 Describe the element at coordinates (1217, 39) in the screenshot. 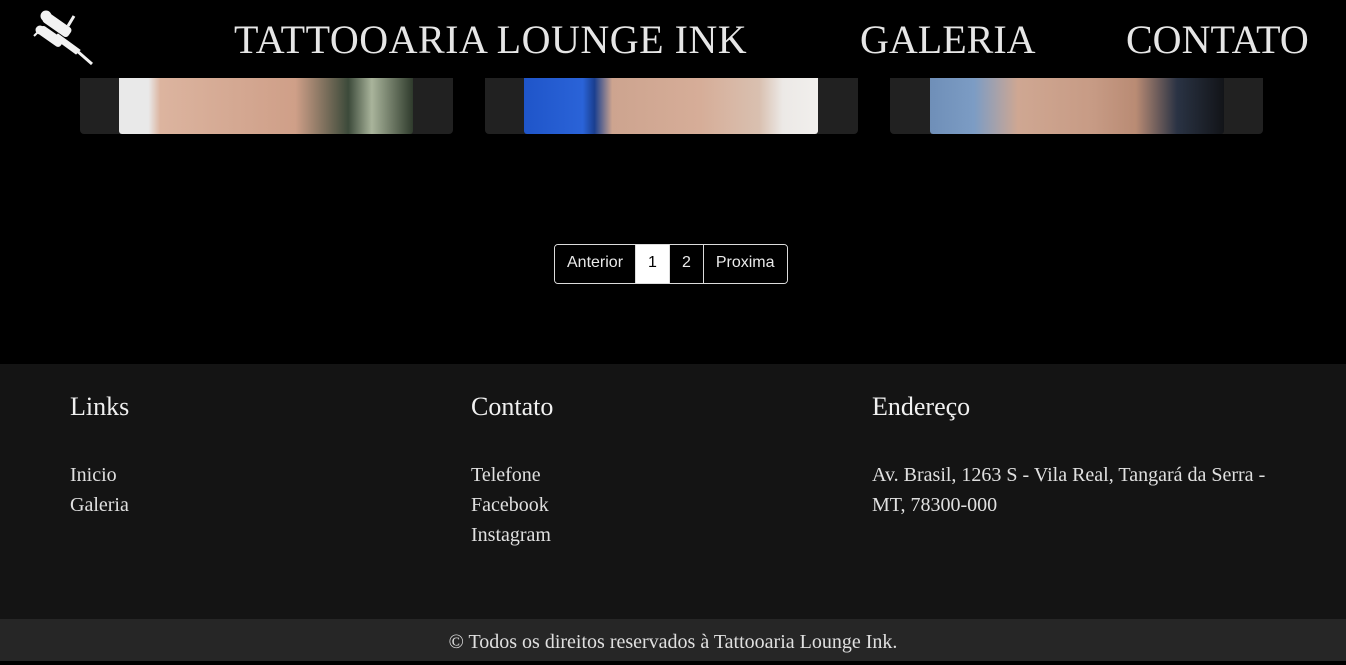

I see `nav-contato: CONTATO` at that location.